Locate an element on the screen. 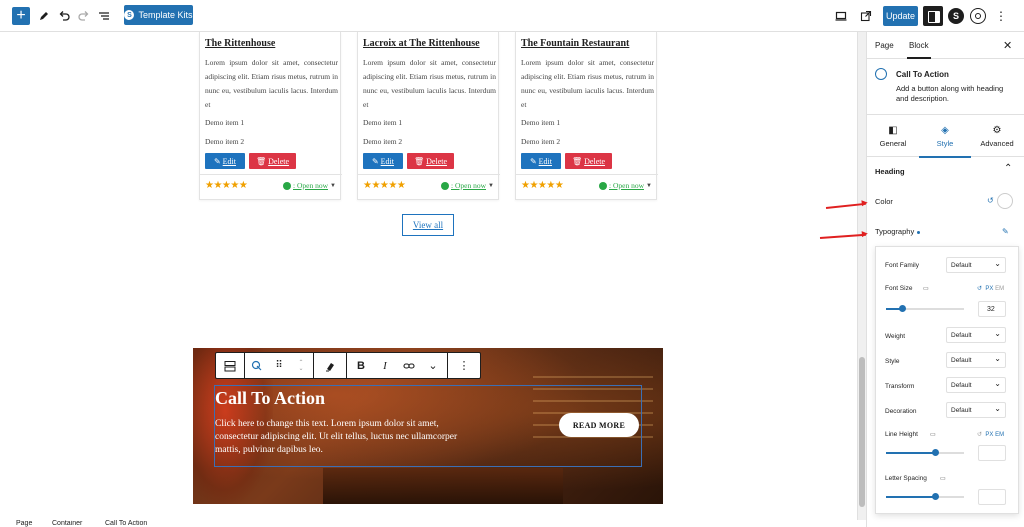  update-button: Update is located at coordinates (900, 16).